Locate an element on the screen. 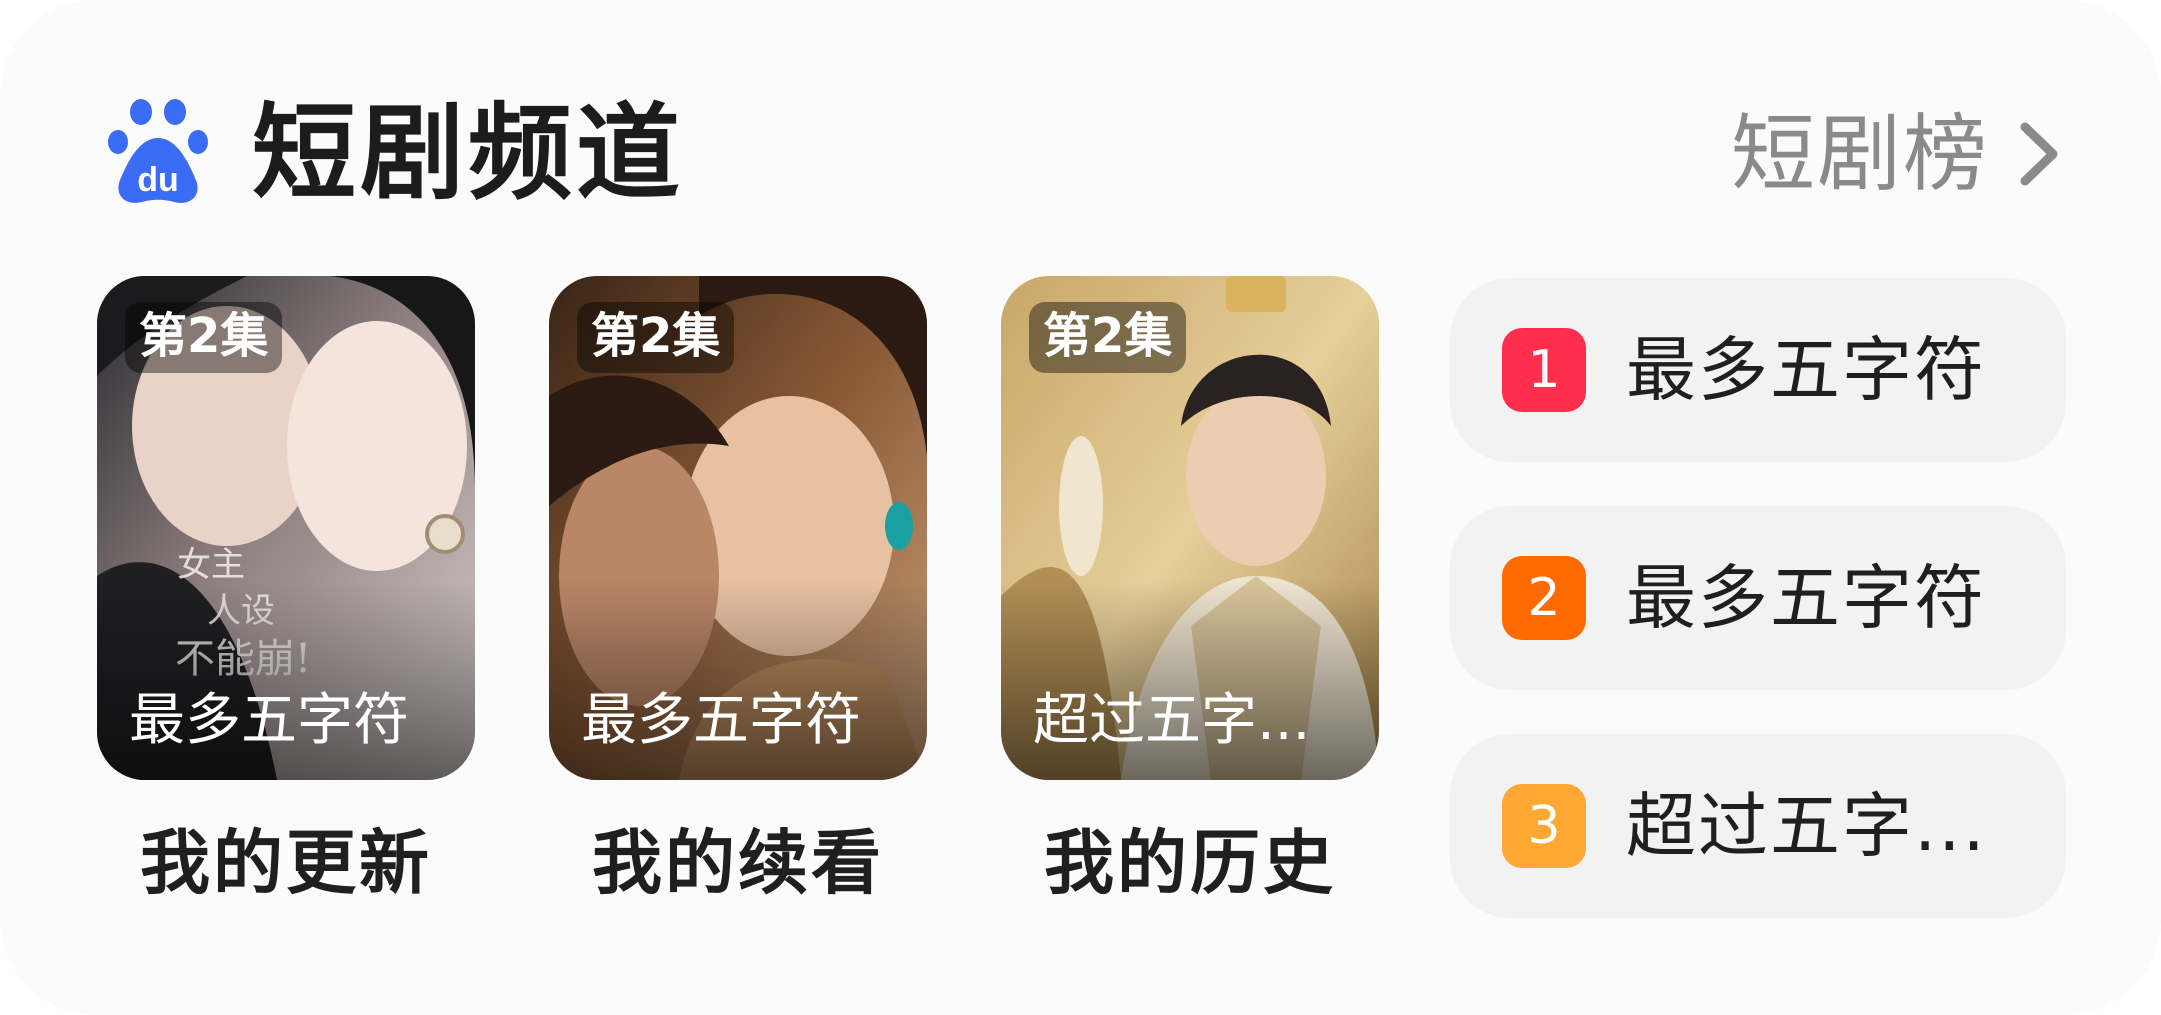 Image resolution: width=2161 pixels, height=1015 pixels. card-continue-watching: 第2集 最多五字符 我的续看 is located at coordinates (738, 587).